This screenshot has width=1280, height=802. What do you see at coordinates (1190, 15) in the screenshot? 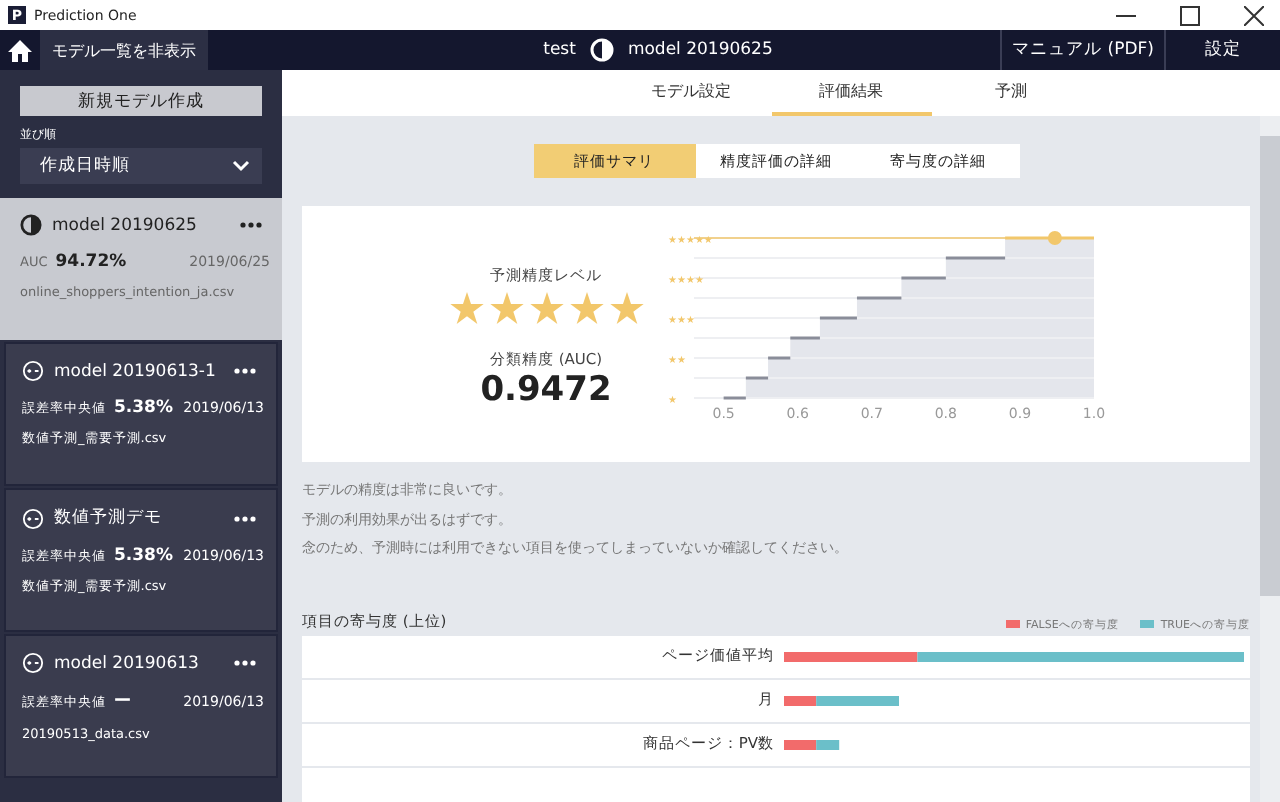
I see `maximize-icon` at bounding box center [1190, 15].